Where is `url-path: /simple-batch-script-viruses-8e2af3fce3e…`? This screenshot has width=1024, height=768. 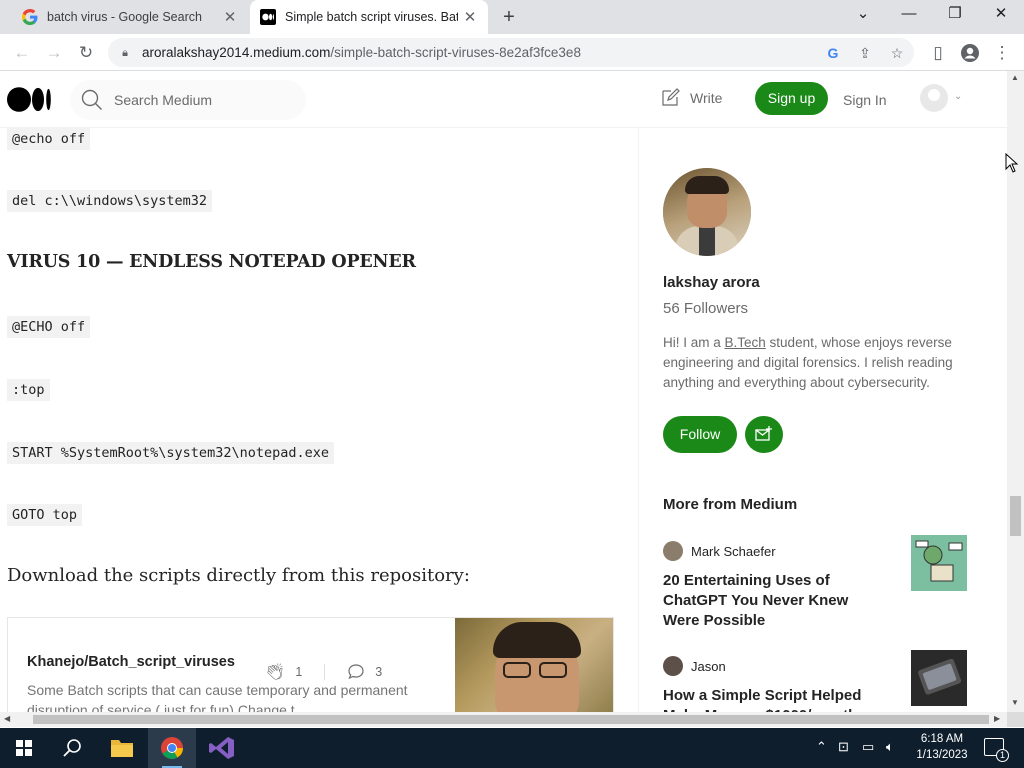 url-path: /simple-batch-script-viruses-8e2af3fce3e… is located at coordinates (455, 52).